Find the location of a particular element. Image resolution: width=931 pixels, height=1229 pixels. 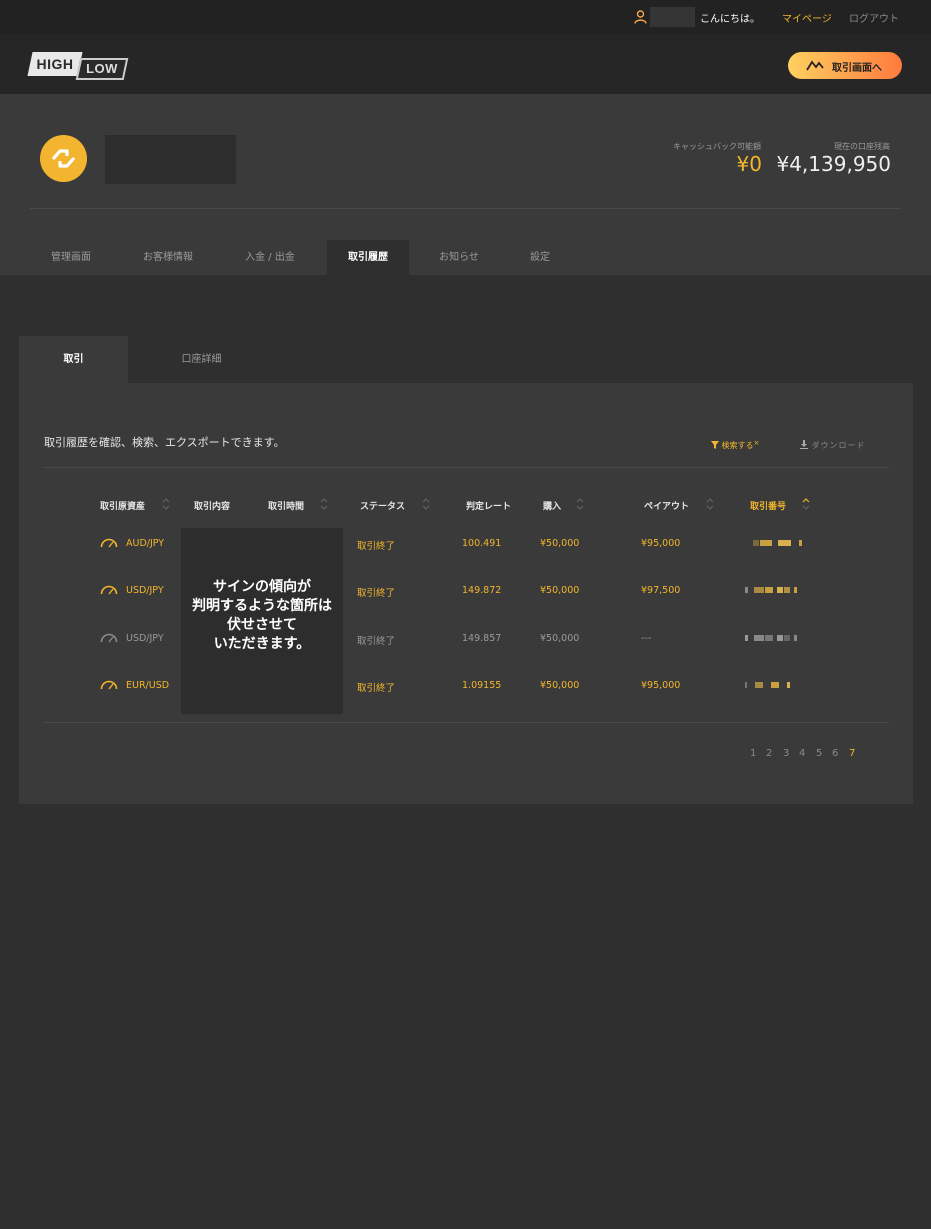

row-asset: EUR/USD is located at coordinates (148, 685).